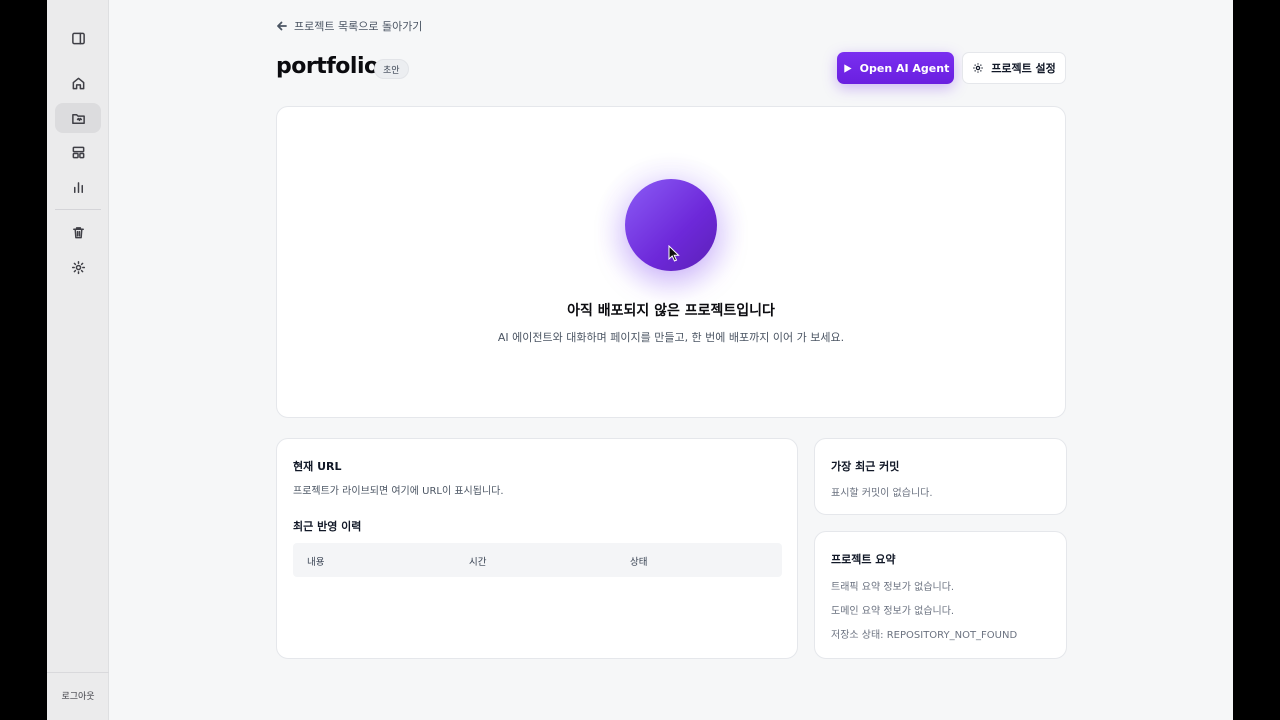  Describe the element at coordinates (904, 68) in the screenshot. I see `open-ai-agent-label: Open AI Agent` at that location.